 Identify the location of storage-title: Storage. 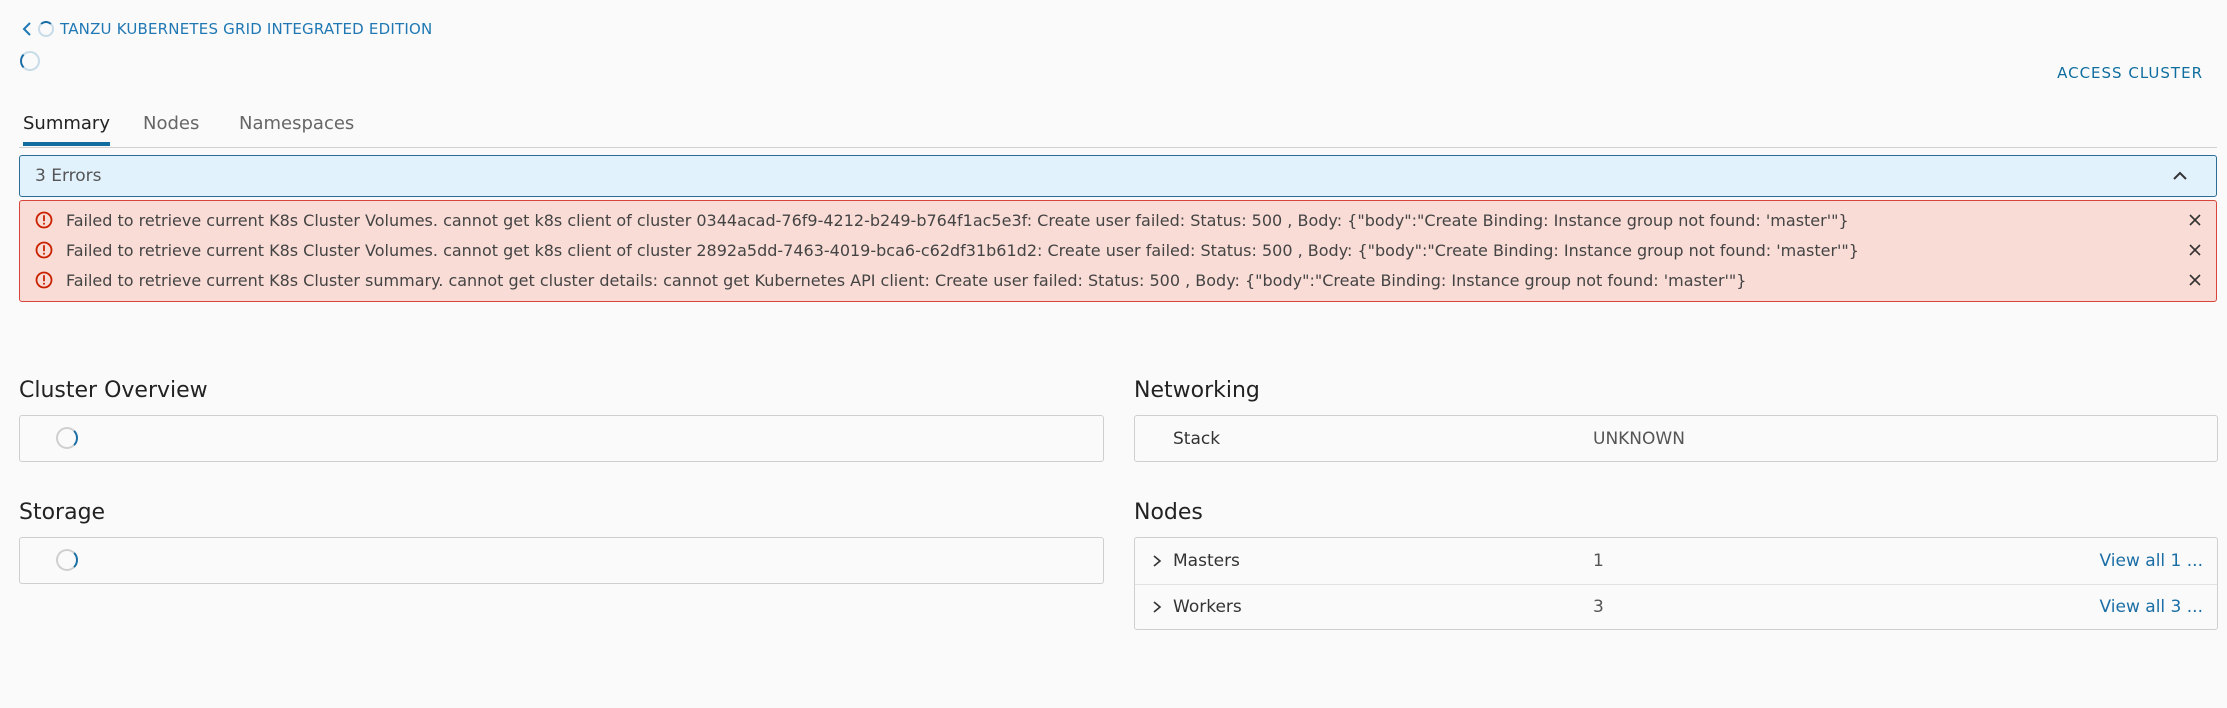
(62, 512).